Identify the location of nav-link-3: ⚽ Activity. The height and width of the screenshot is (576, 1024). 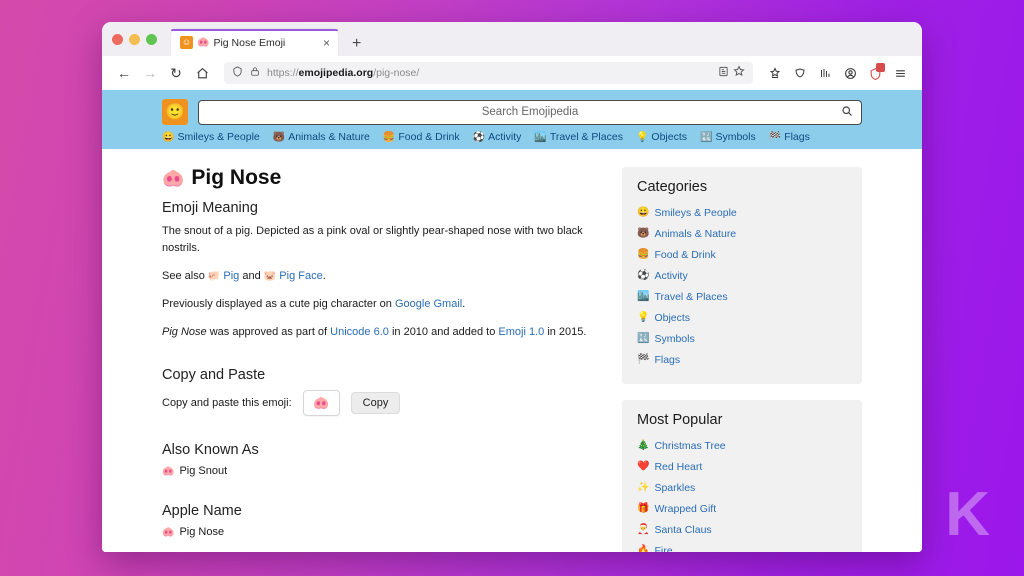
(497, 137).